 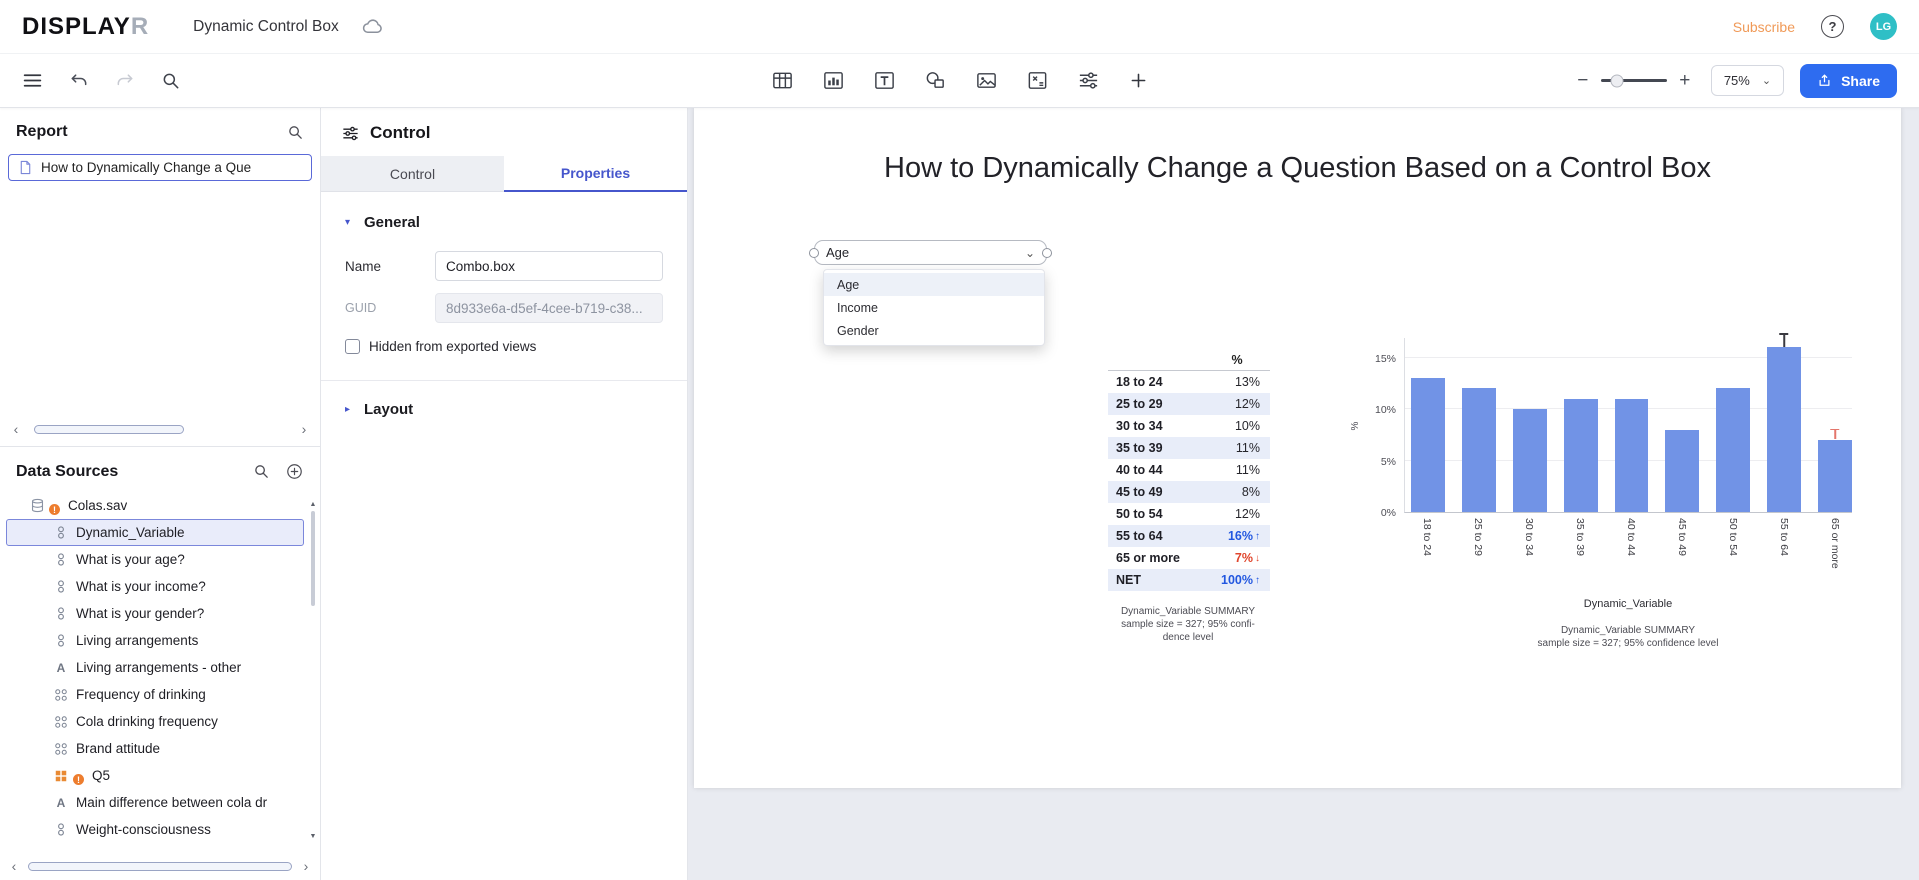 What do you see at coordinates (504, 409) in the screenshot?
I see `layout-section-header: ▸ Layout` at bounding box center [504, 409].